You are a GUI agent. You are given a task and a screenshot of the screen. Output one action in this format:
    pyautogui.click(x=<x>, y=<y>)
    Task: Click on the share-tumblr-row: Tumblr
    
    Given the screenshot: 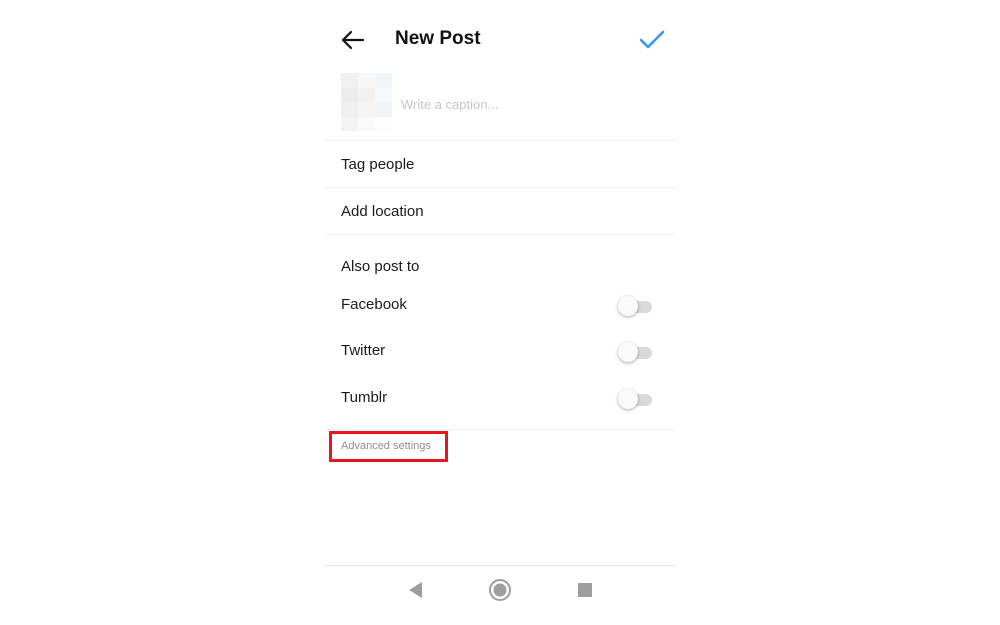 What is the action you would take?
    pyautogui.click(x=500, y=399)
    